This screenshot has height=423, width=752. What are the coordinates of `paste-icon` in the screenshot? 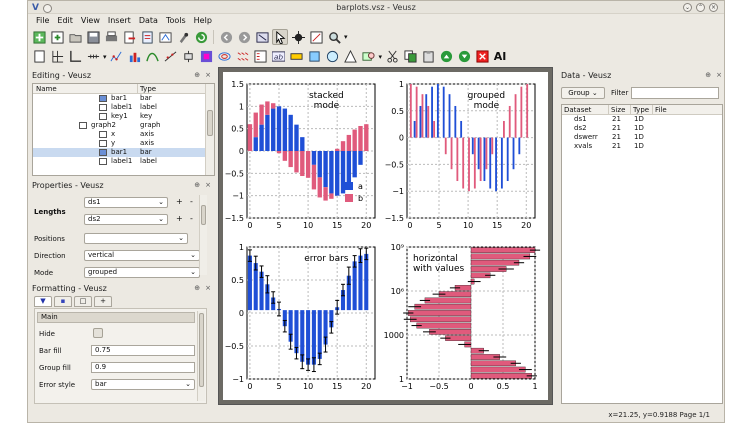 It's located at (428, 57).